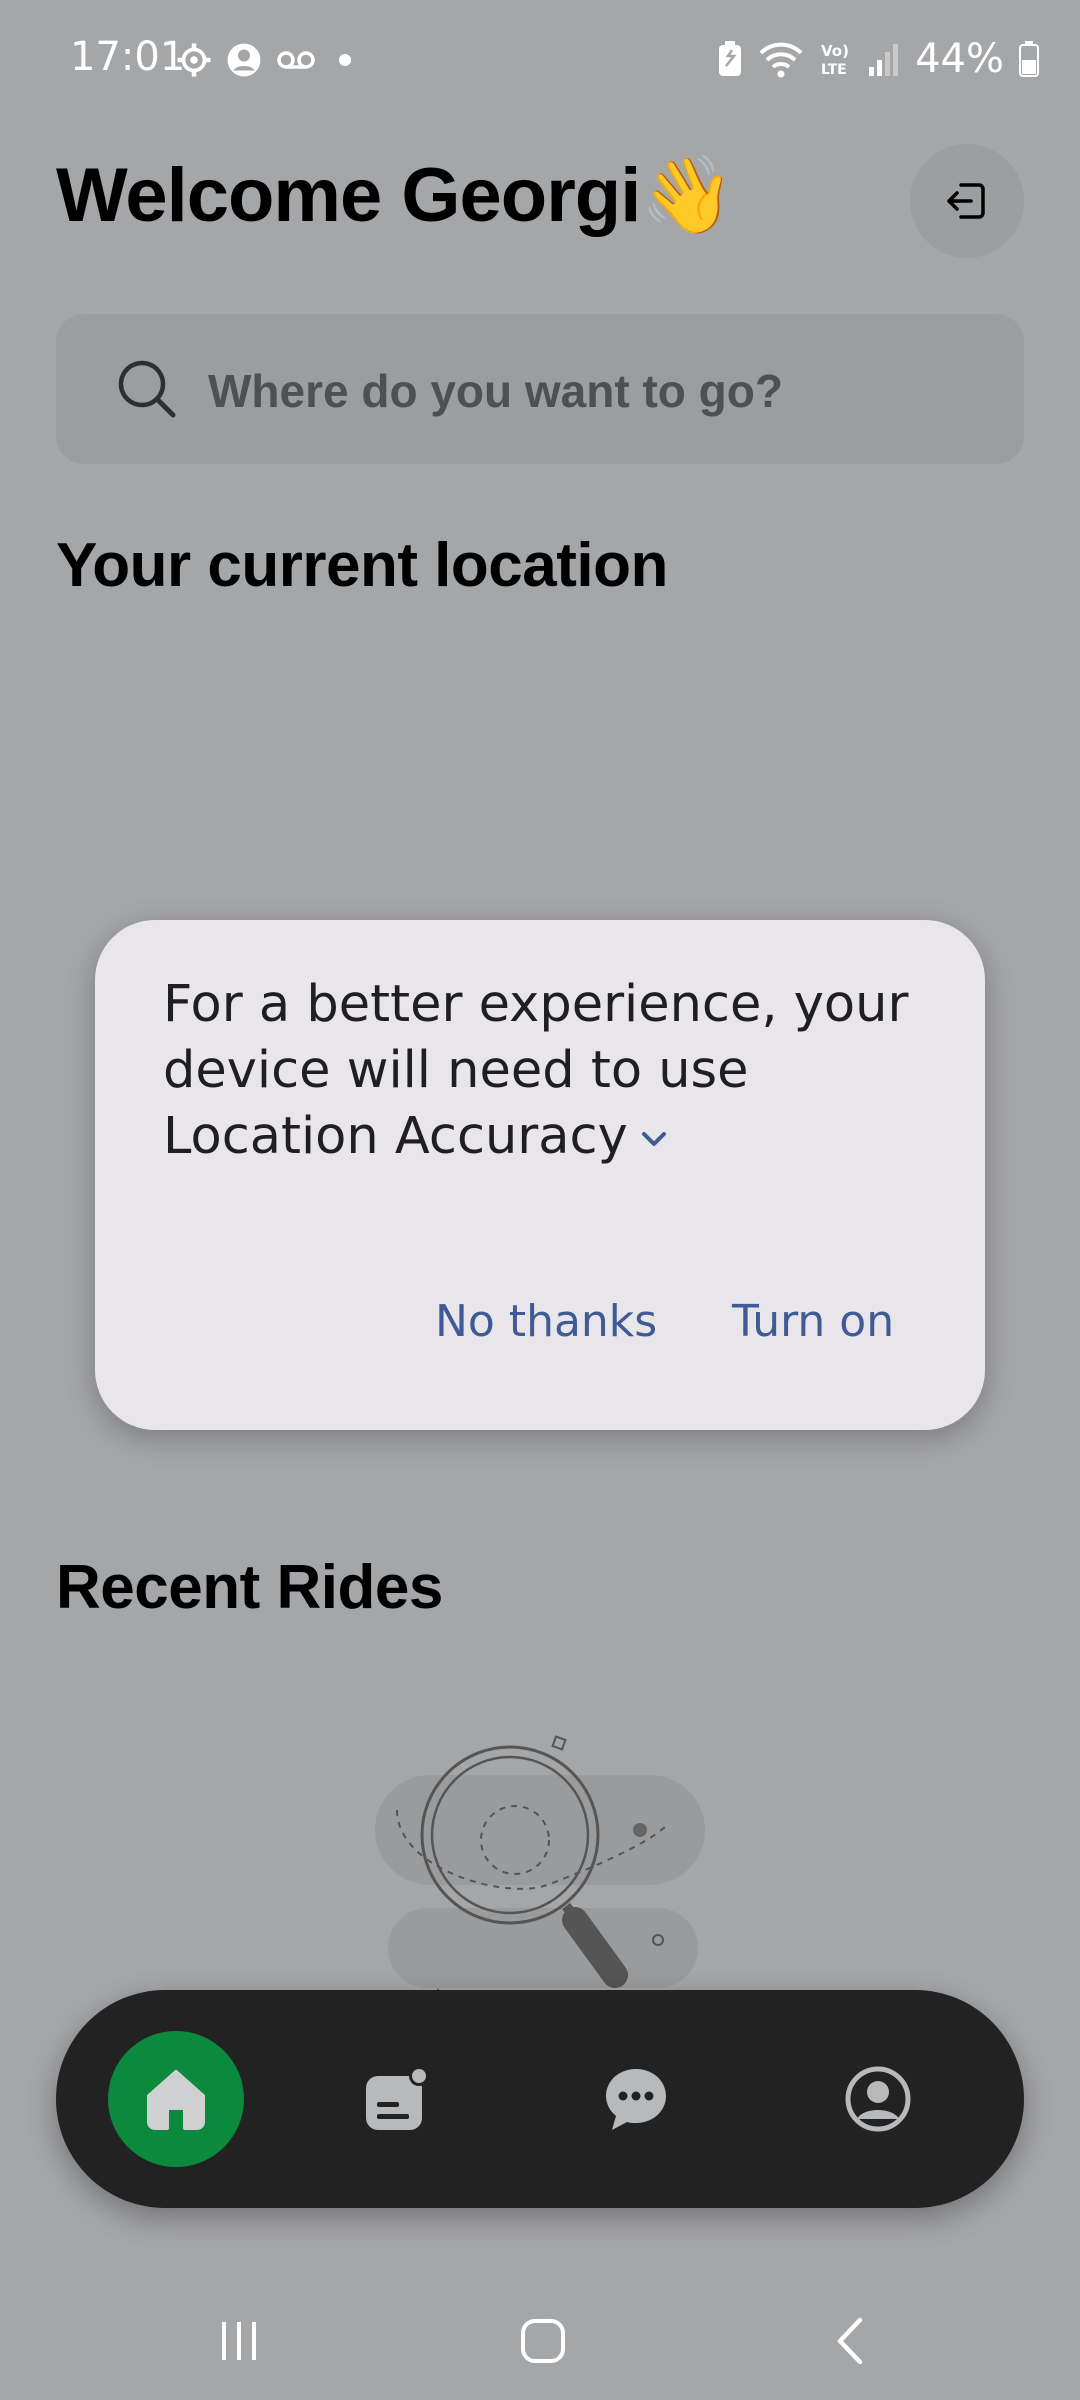 The width and height of the screenshot is (1080, 2400). I want to click on search-placeholder: Where do you want to go?, so click(495, 391).